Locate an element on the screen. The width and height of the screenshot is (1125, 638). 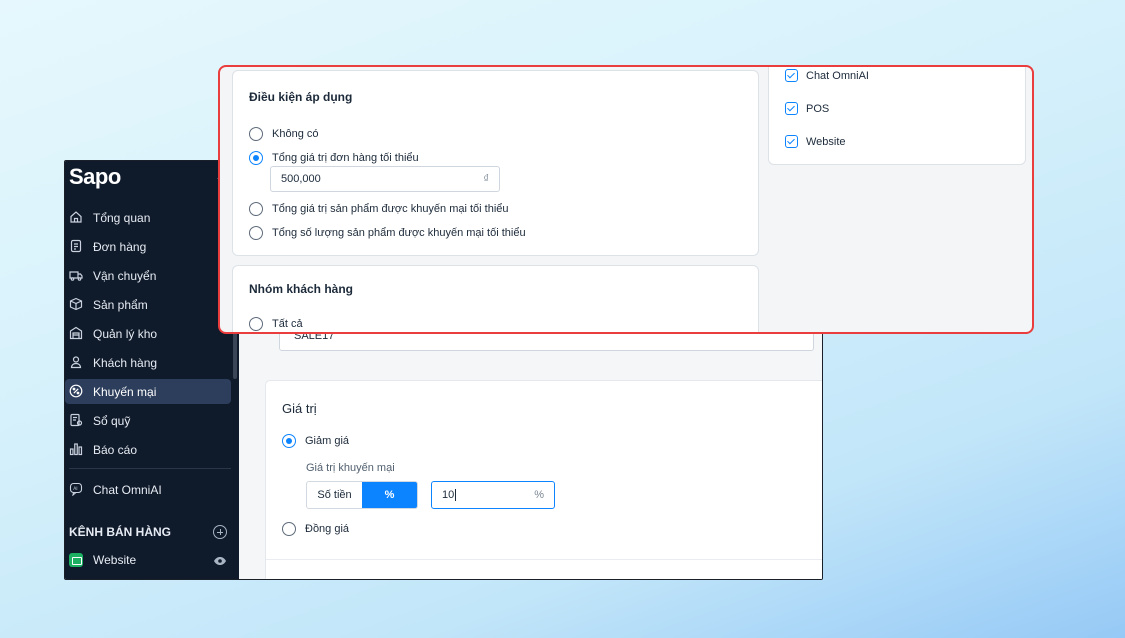
radio-label: Tất cả is located at coordinates (287, 324).